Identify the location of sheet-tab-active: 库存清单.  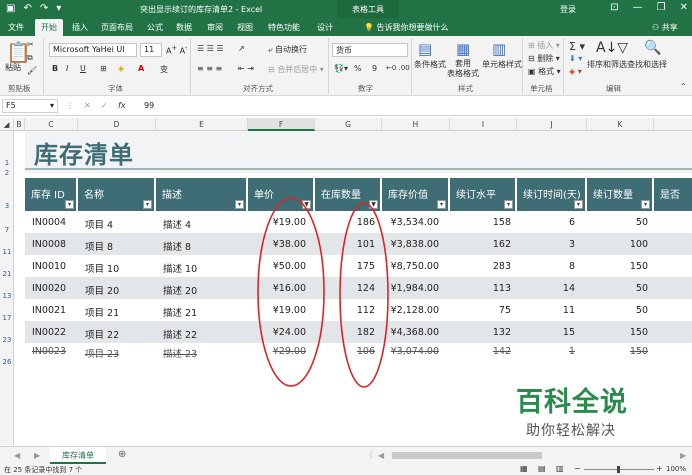
(78, 455).